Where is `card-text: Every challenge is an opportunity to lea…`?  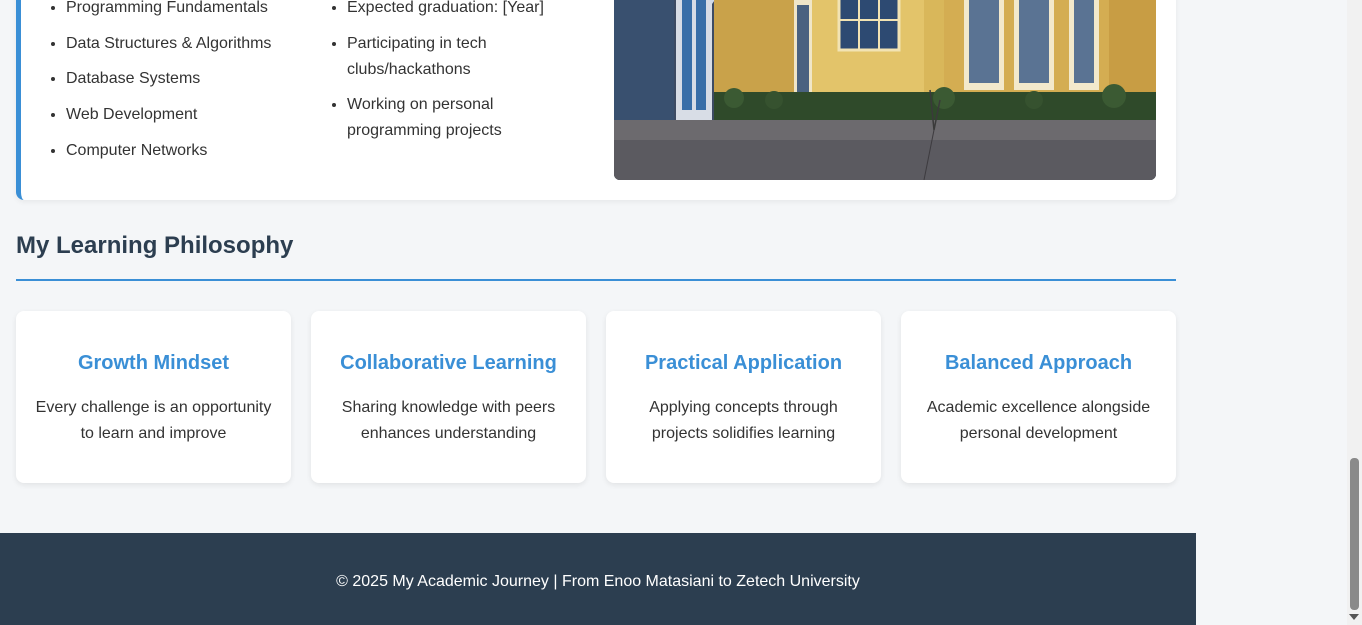 card-text: Every challenge is an opportunity to lea… is located at coordinates (153, 420).